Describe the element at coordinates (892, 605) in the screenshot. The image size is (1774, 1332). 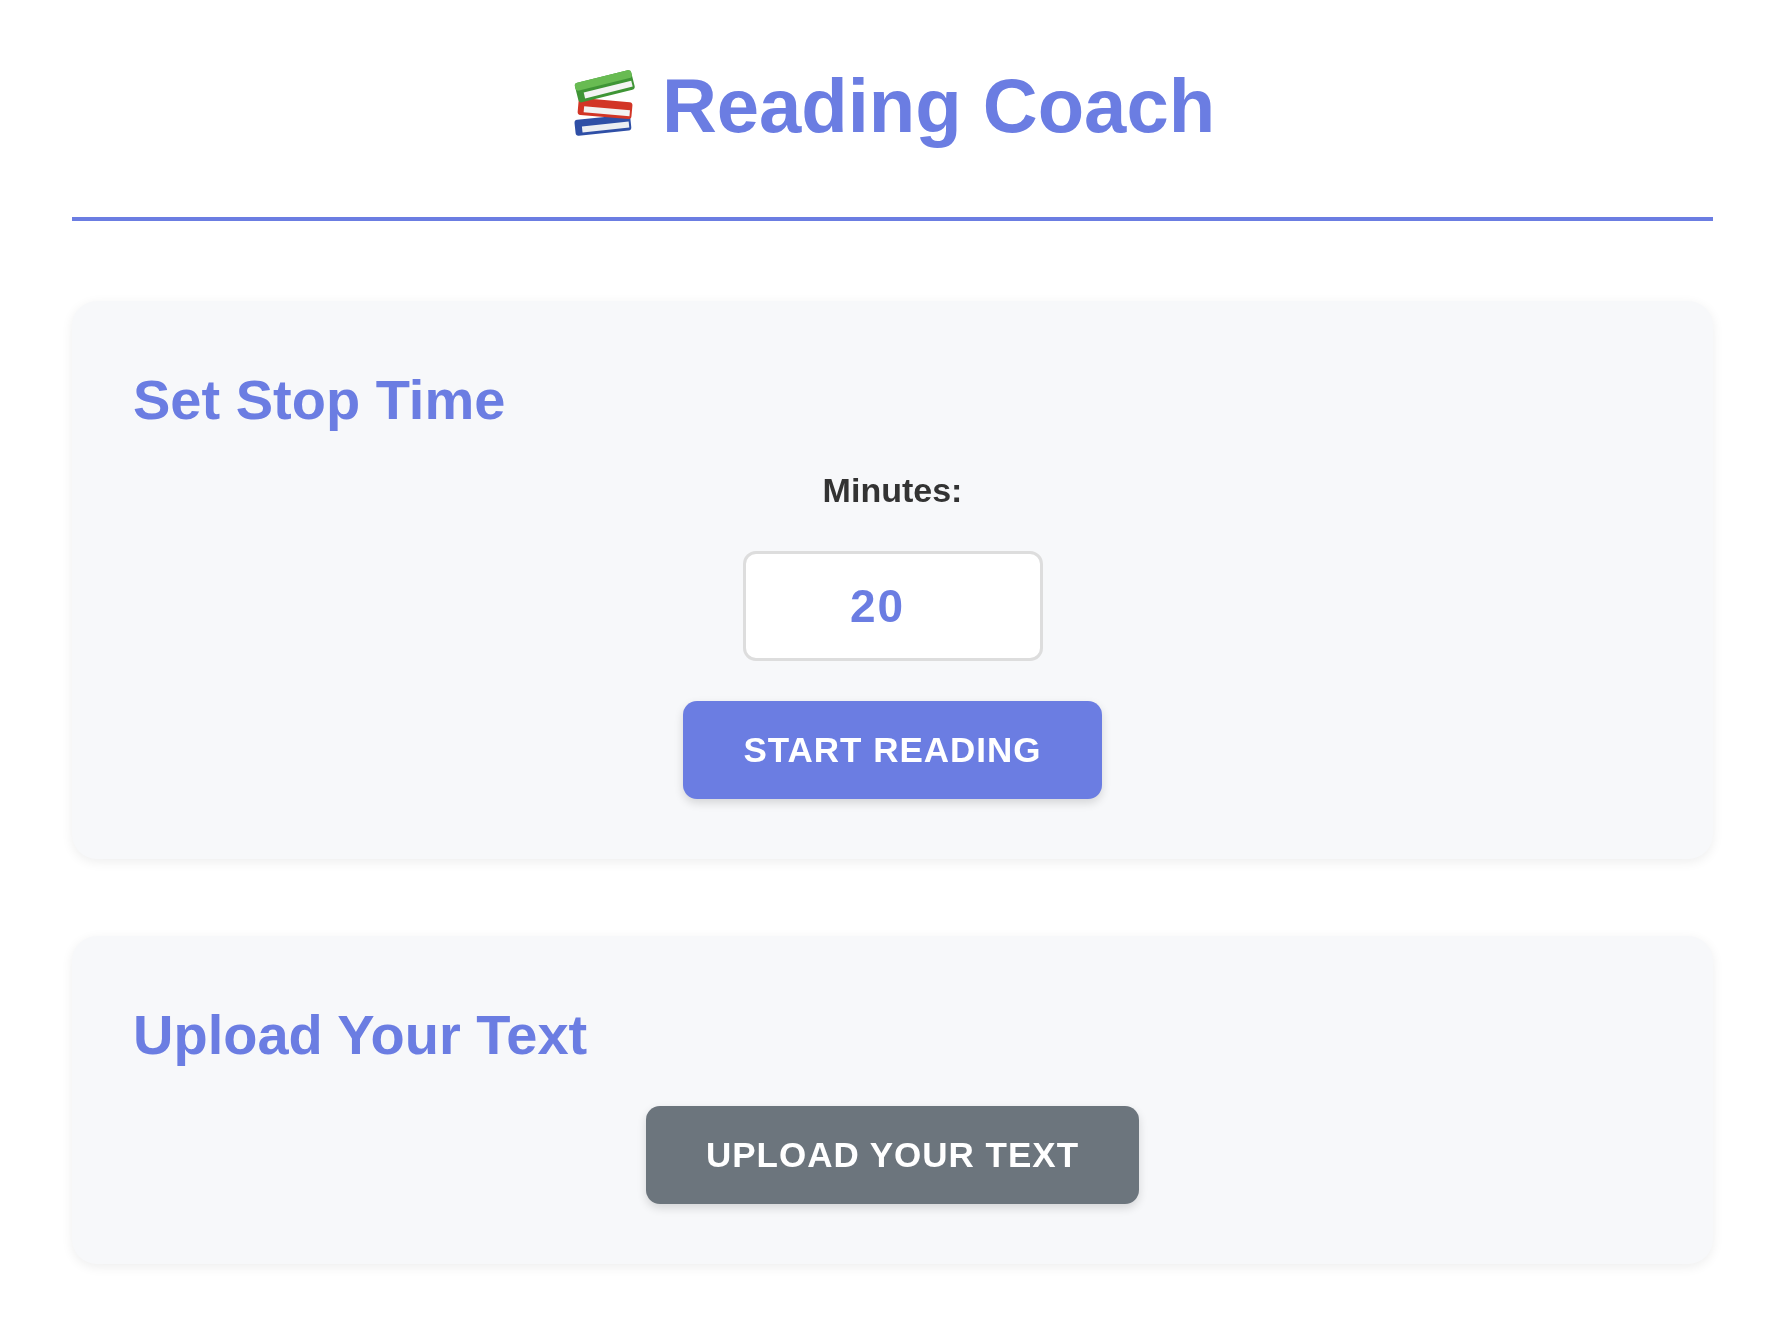
I see `input-field: 20` at that location.